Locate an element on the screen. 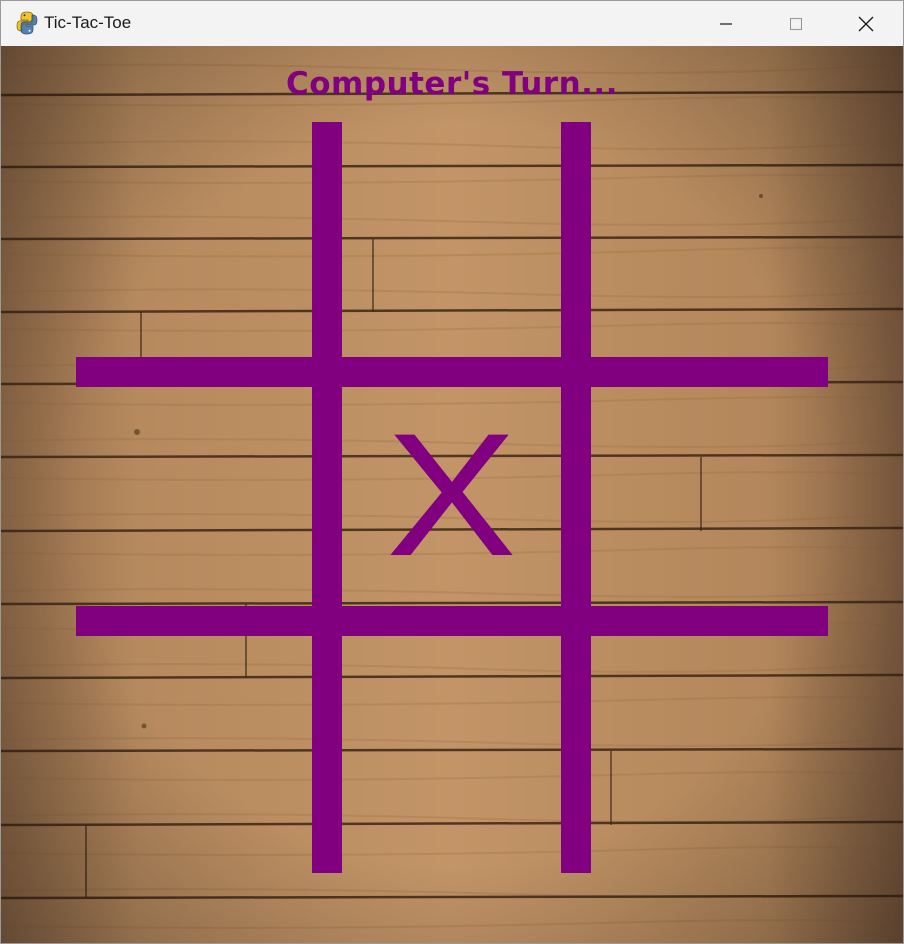 This screenshot has width=904, height=944. minimize-icon is located at coordinates (726, 23).